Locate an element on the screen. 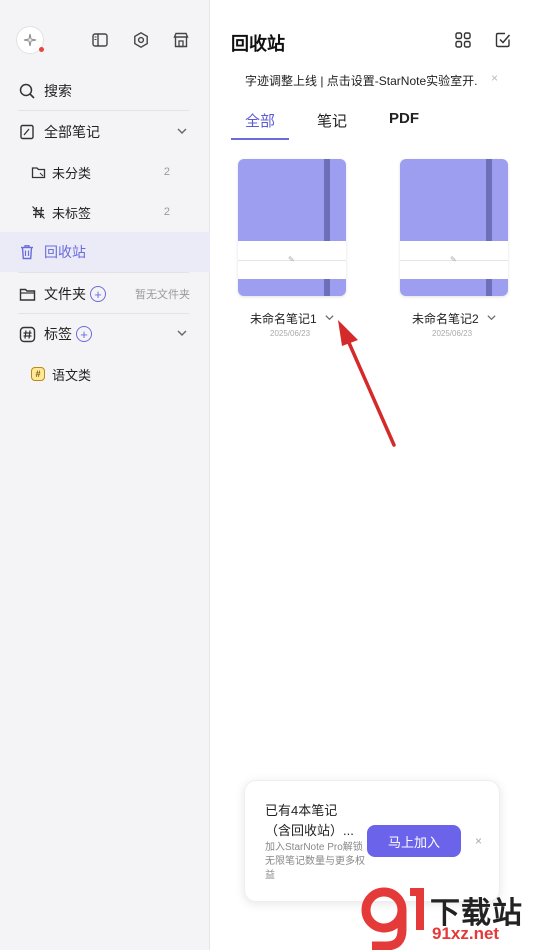  grid-view-icon is located at coordinates (464, 41).